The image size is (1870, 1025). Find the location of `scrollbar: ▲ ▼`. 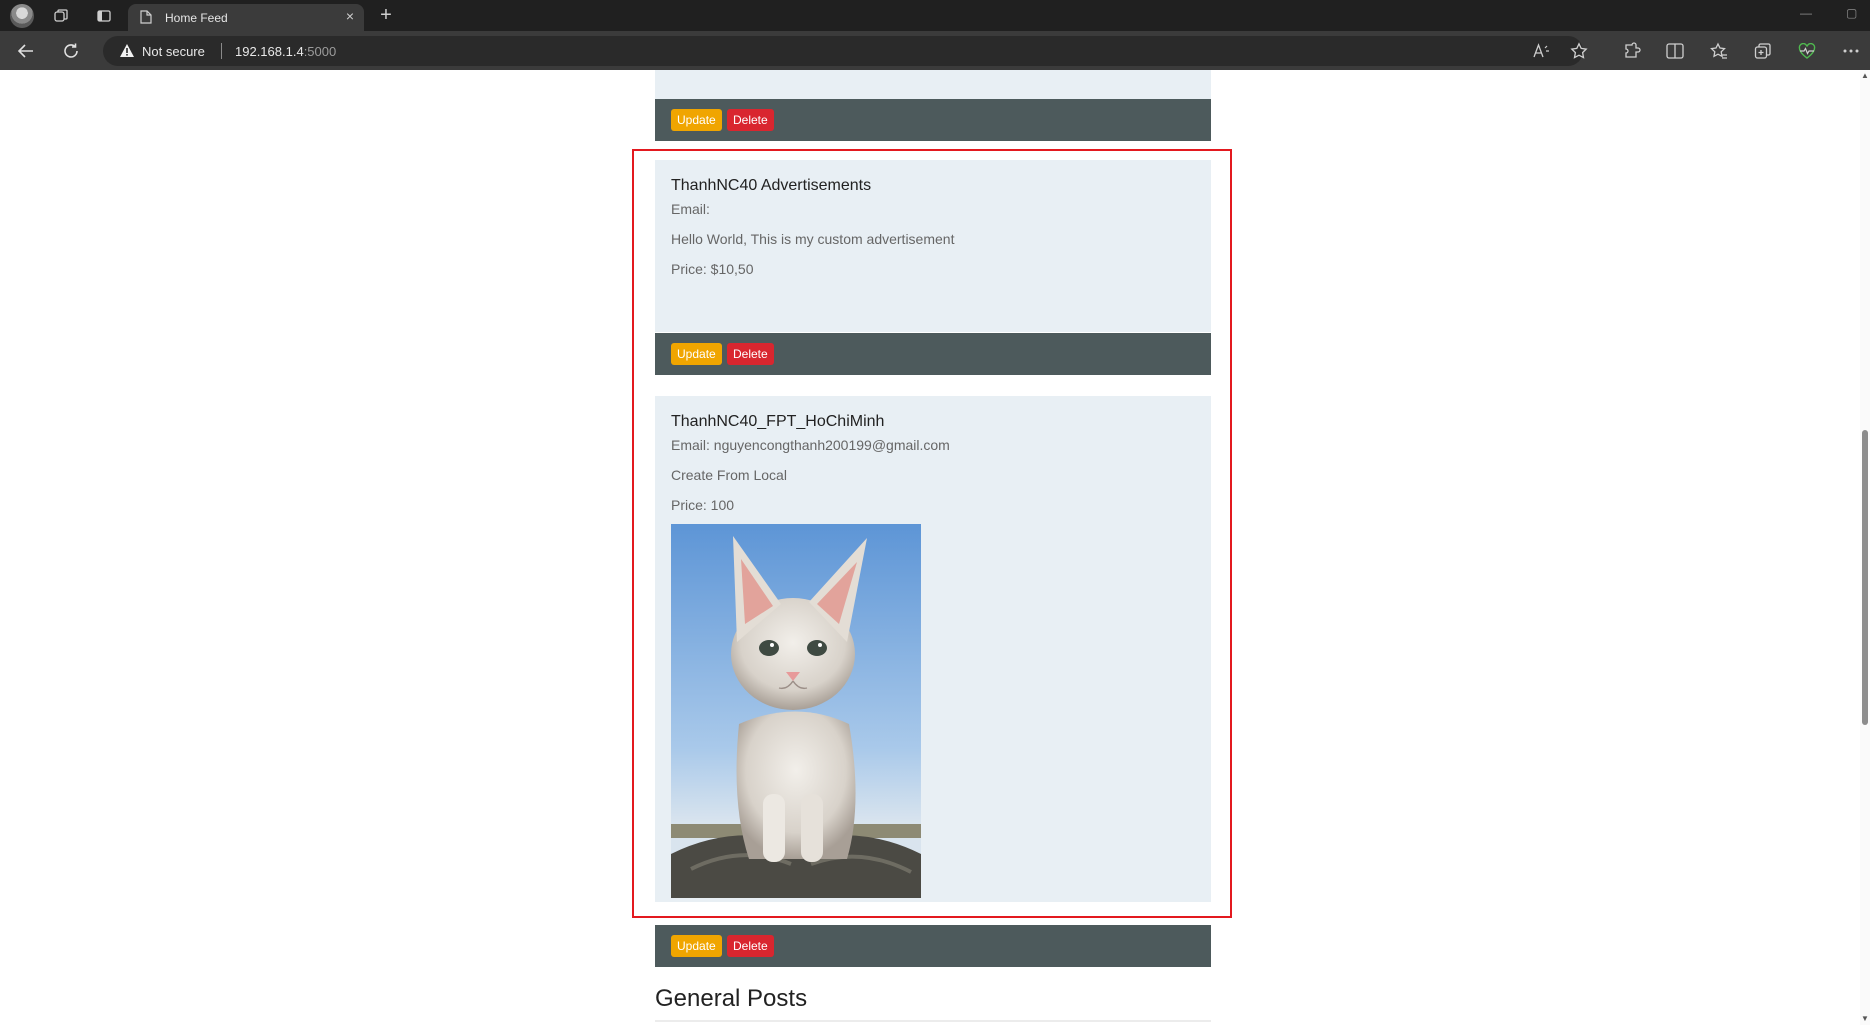

scrollbar: ▲ ▼ is located at coordinates (1865, 547).